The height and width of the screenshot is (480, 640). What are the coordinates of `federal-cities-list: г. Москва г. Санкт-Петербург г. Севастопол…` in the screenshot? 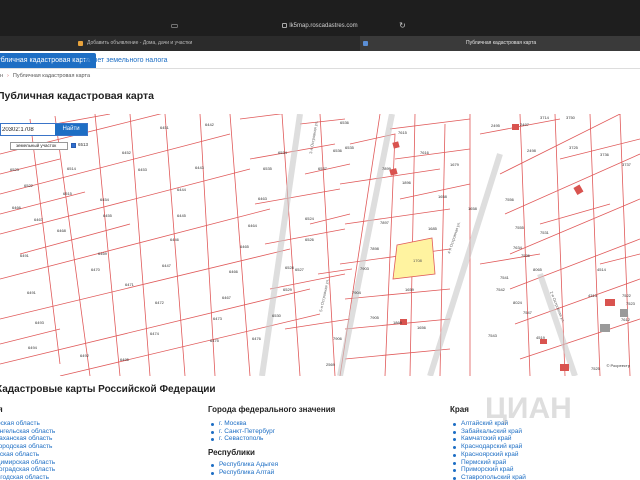 It's located at (241, 431).